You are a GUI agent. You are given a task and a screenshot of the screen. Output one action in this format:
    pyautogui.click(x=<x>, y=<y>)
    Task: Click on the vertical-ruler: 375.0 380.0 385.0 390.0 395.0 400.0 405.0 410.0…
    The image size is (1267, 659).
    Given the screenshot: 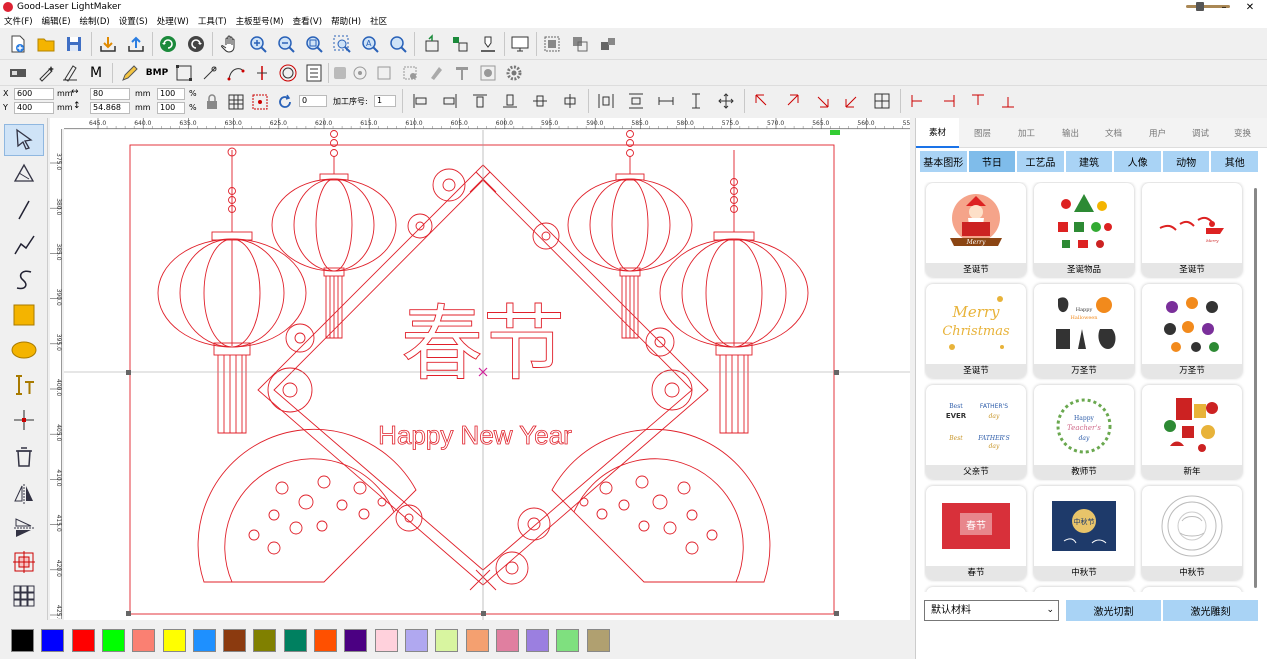 What is the action you would take?
    pyautogui.click(x=56, y=375)
    